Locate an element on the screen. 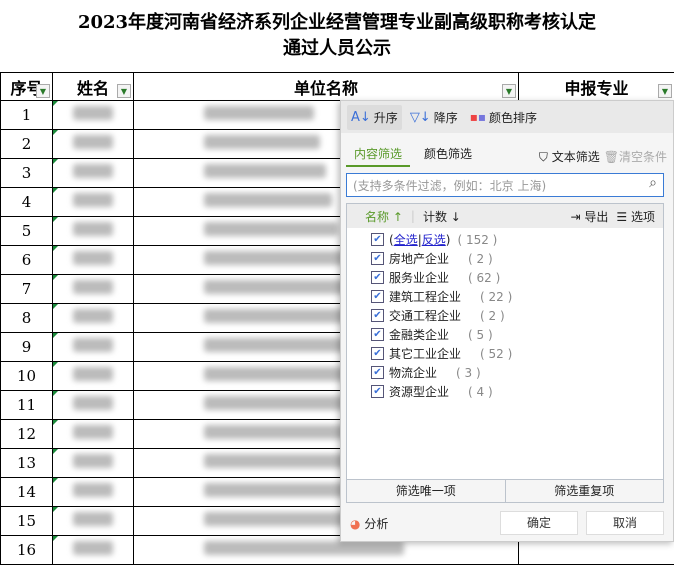 The width and height of the screenshot is (674, 565). cell-index: 8 is located at coordinates (27, 318).